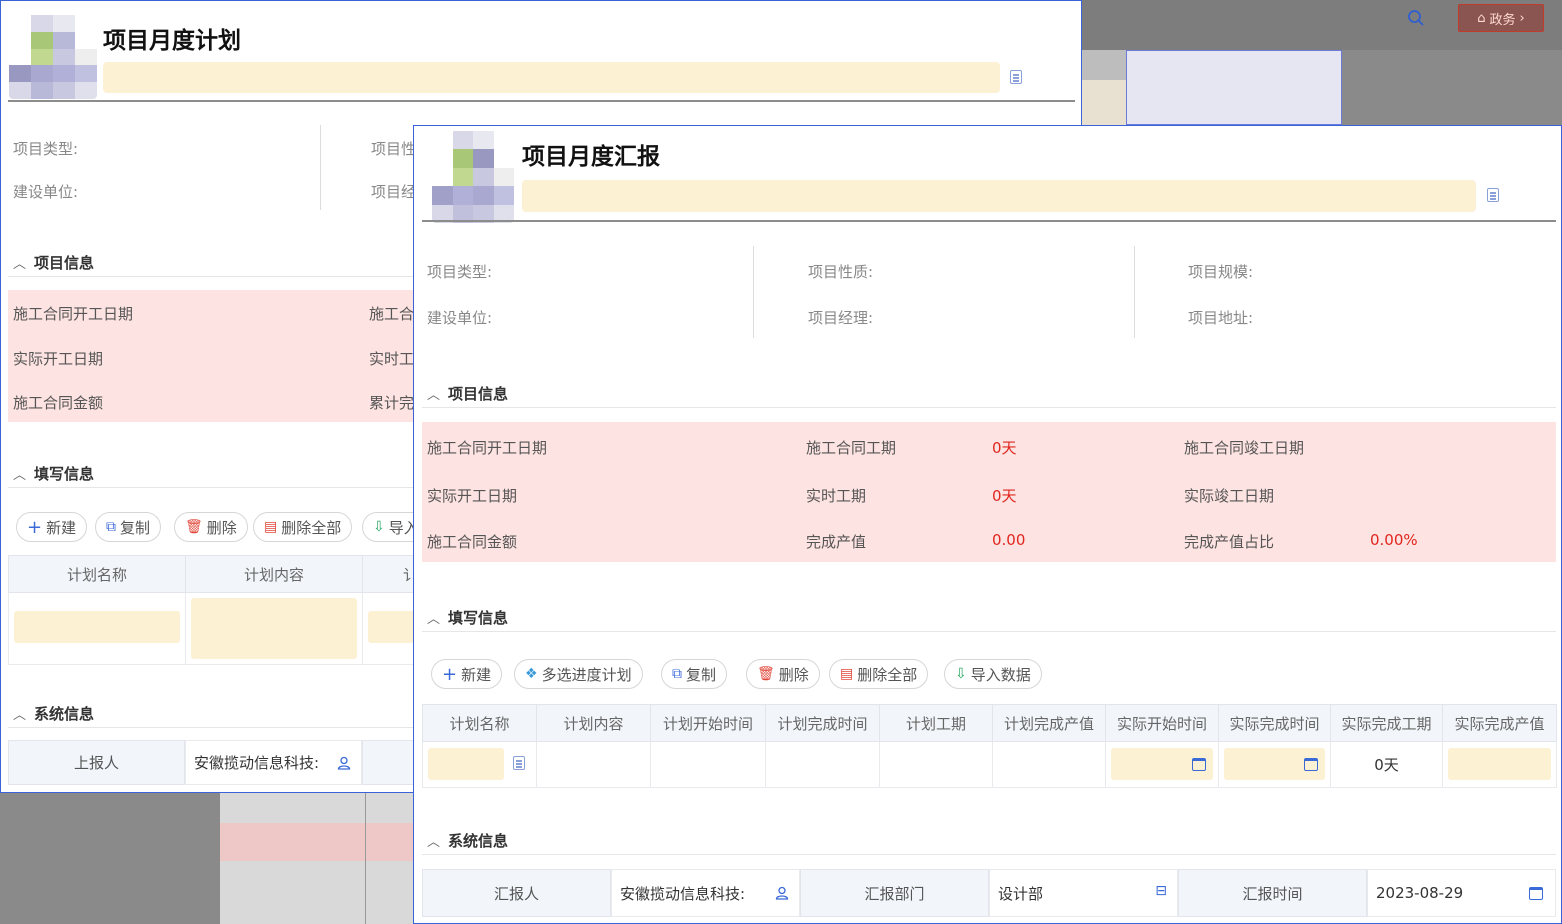 The image size is (1562, 924). What do you see at coordinates (379, 527) in the screenshot?
I see `import-icon: ⇩` at bounding box center [379, 527].